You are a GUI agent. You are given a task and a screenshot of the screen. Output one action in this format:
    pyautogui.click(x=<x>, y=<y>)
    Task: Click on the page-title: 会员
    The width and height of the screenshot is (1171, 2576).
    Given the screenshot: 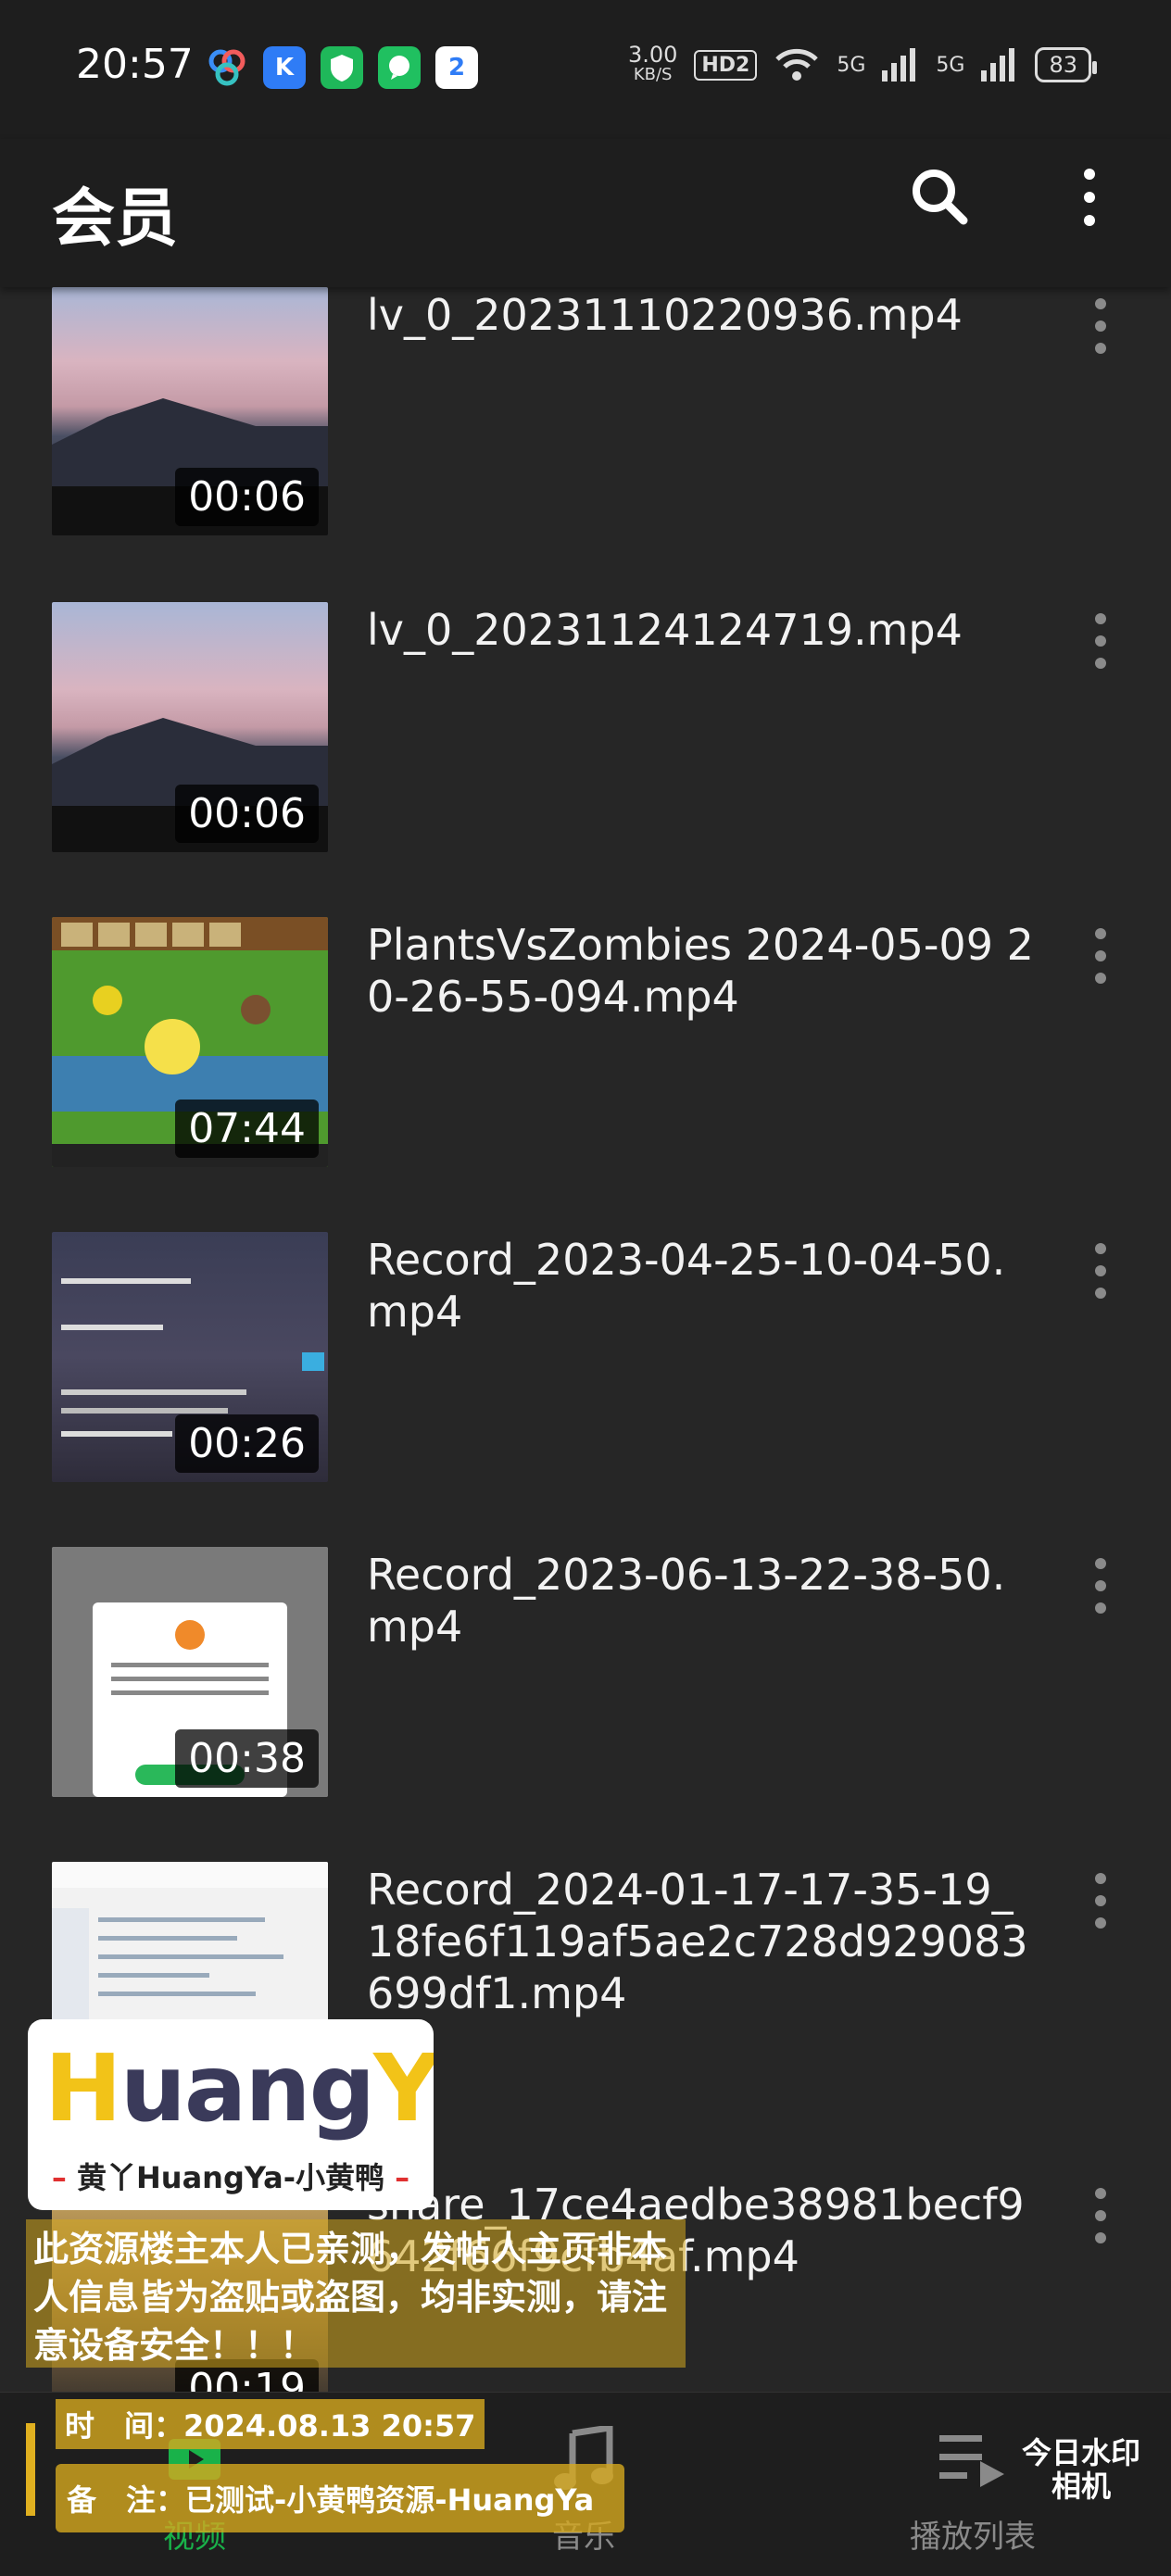 What is the action you would take?
    pyautogui.click(x=116, y=219)
    